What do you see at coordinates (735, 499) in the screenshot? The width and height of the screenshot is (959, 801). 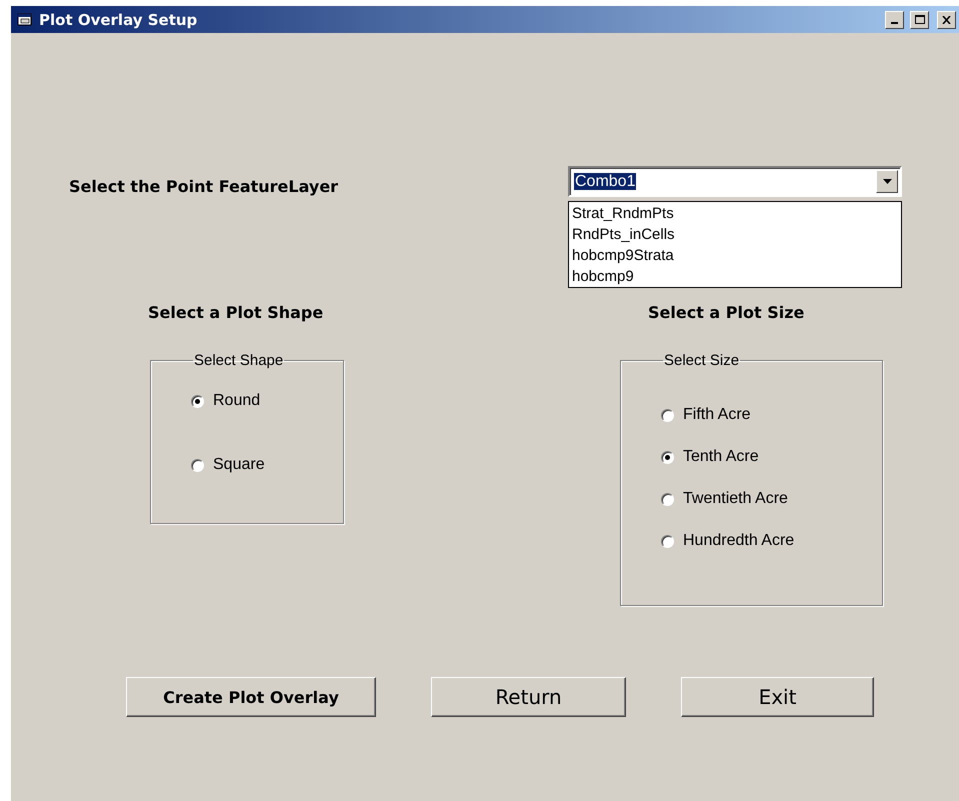 I see `radio-label: Twentieth Acre` at bounding box center [735, 499].